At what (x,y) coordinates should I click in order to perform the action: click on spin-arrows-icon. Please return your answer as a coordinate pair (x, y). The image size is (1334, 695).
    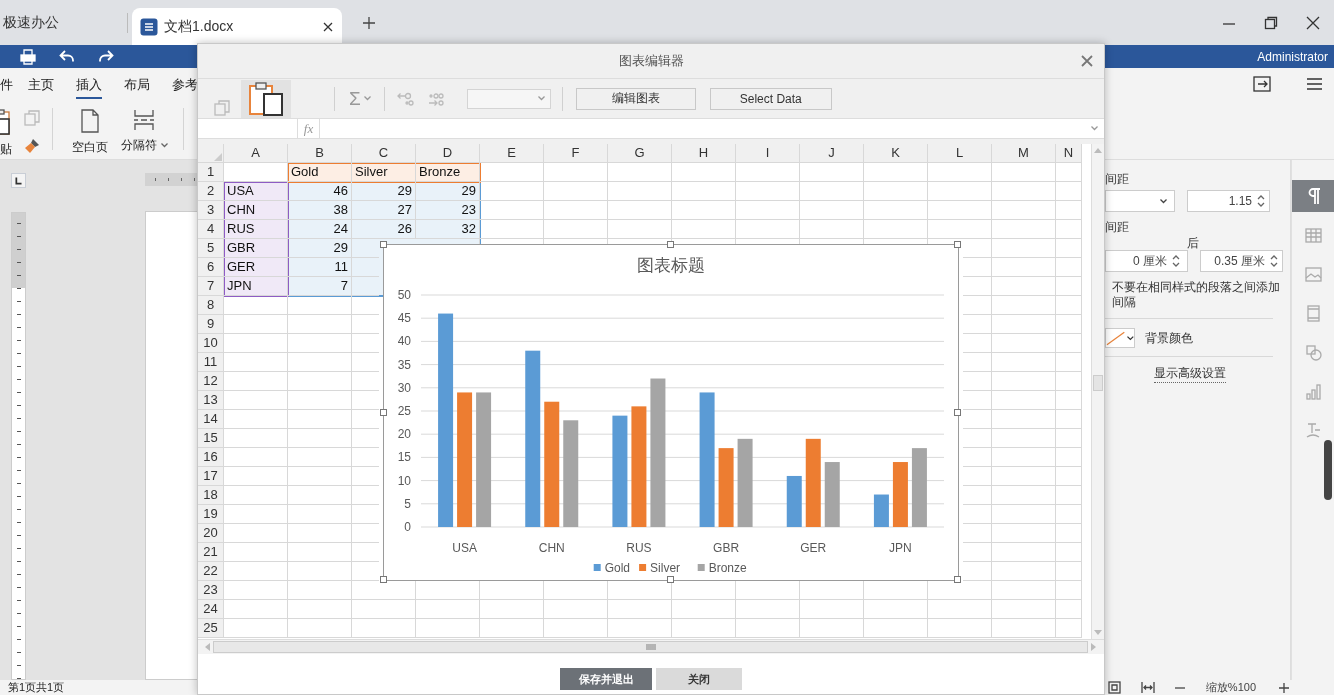
    Looking at the image, I should click on (1261, 201).